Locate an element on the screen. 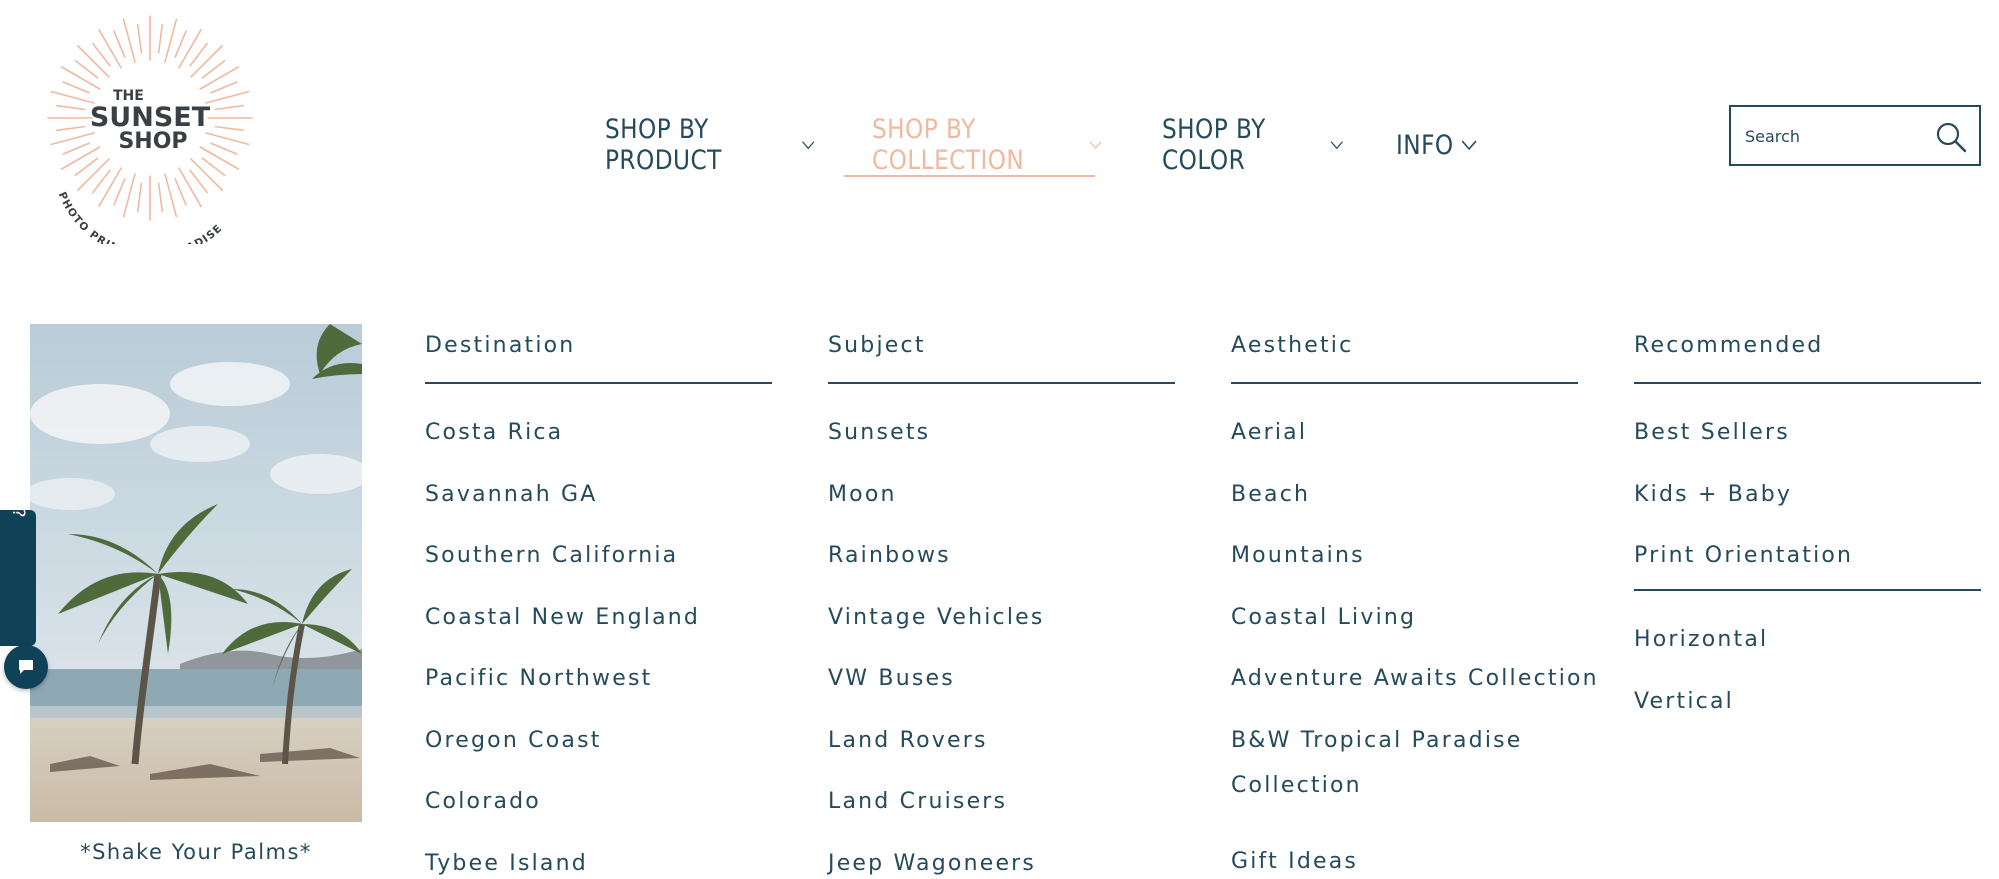 The image size is (1999, 879). menu-link: Horizontal is located at coordinates (1807, 648).